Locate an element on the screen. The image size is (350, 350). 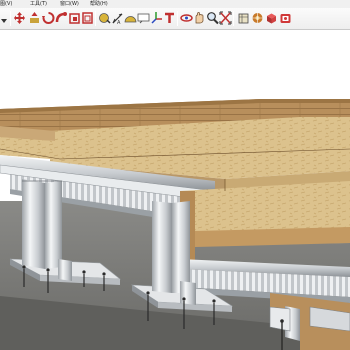
menu-bar: 图(V) 工具(T) 窗口(W) 帮助(H) is located at coordinates (175, 4).